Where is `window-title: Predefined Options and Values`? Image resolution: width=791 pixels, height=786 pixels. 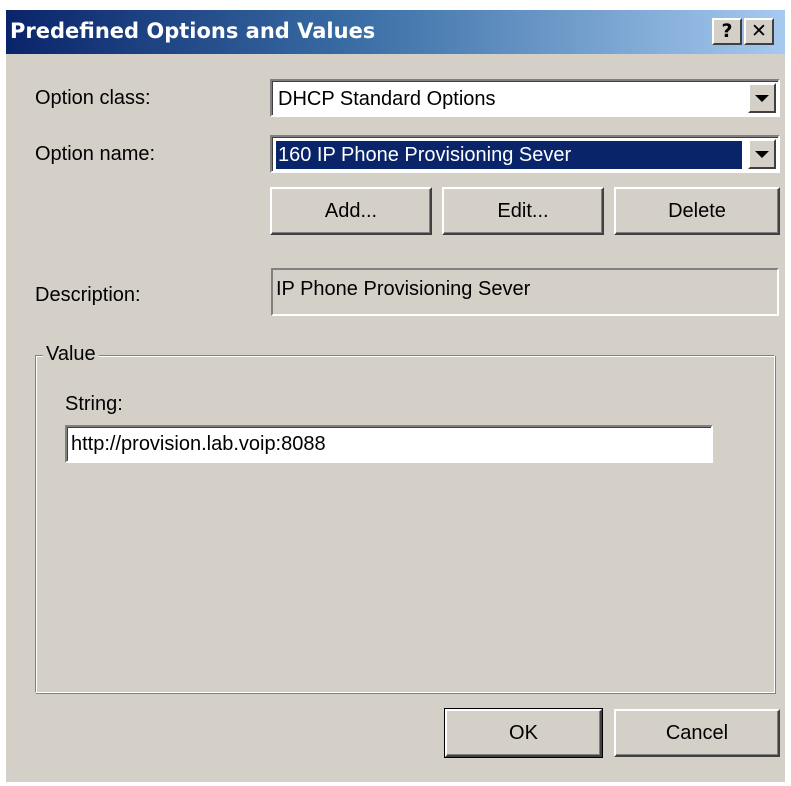 window-title: Predefined Options and Values is located at coordinates (193, 31).